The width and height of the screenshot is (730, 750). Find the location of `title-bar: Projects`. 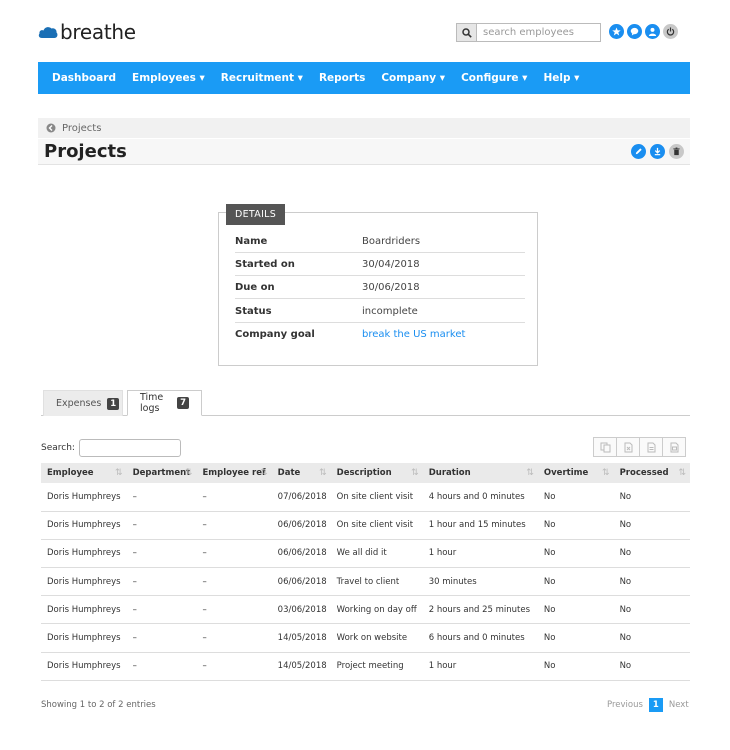

title-bar: Projects is located at coordinates (364, 152).